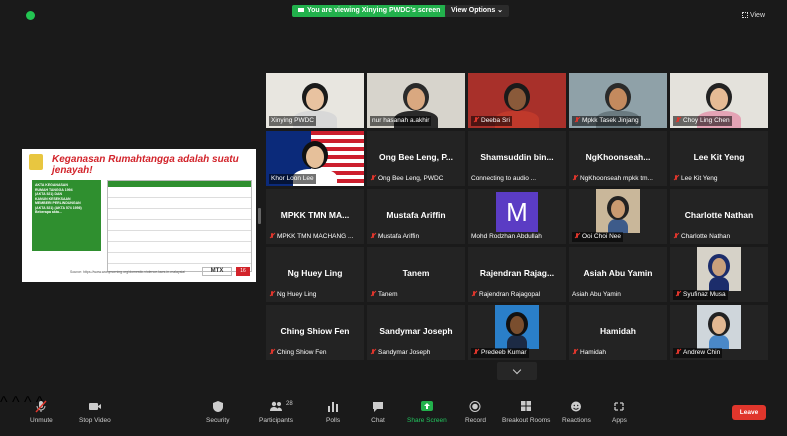  Describe the element at coordinates (475, 412) in the screenshot. I see `record-button: Record` at that location.